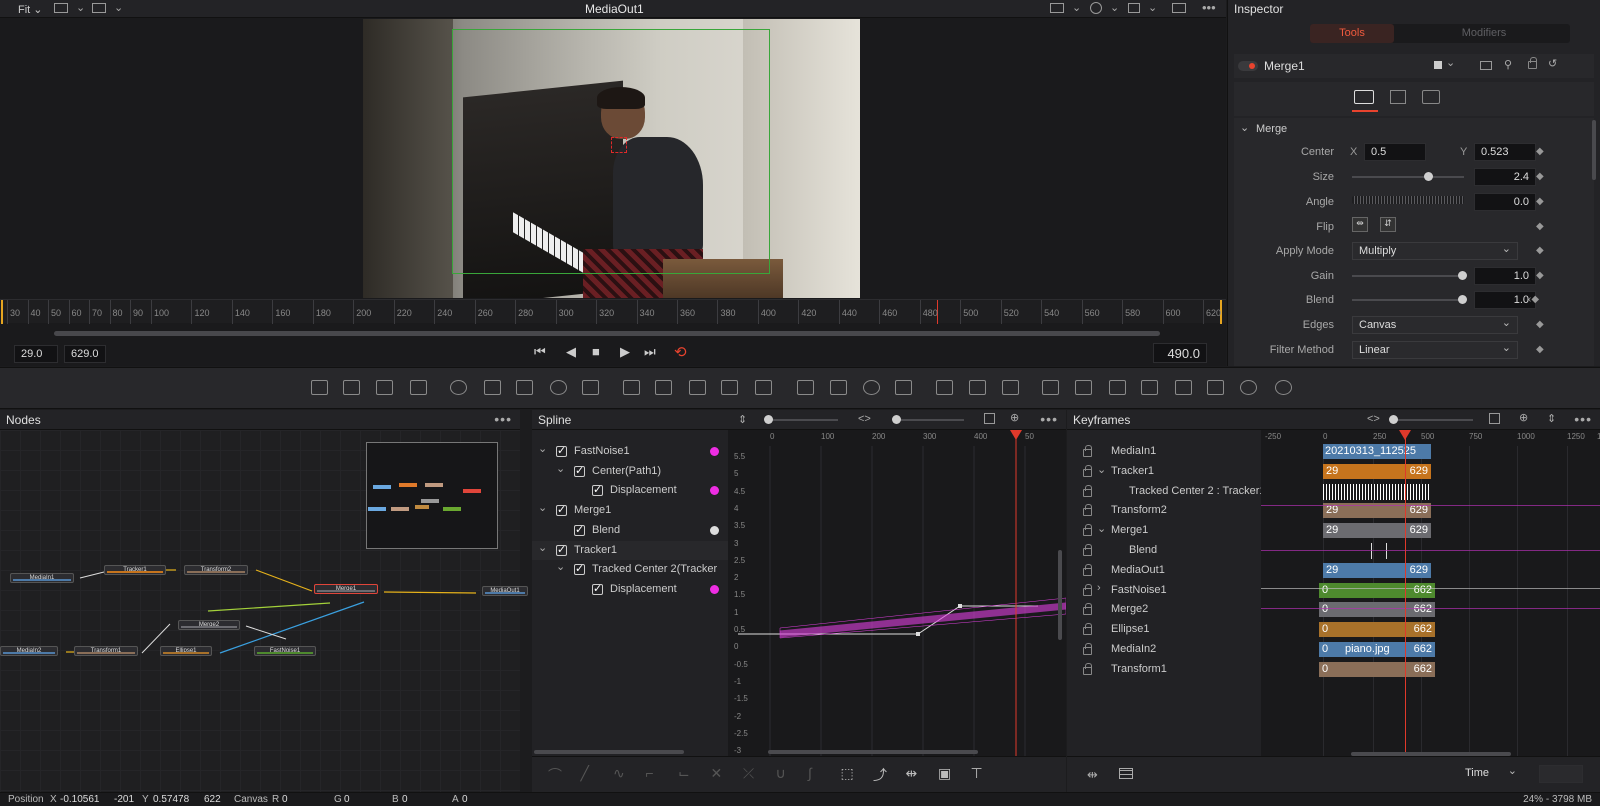 The width and height of the screenshot is (1600, 806). I want to click on tracker-point, so click(619, 145).